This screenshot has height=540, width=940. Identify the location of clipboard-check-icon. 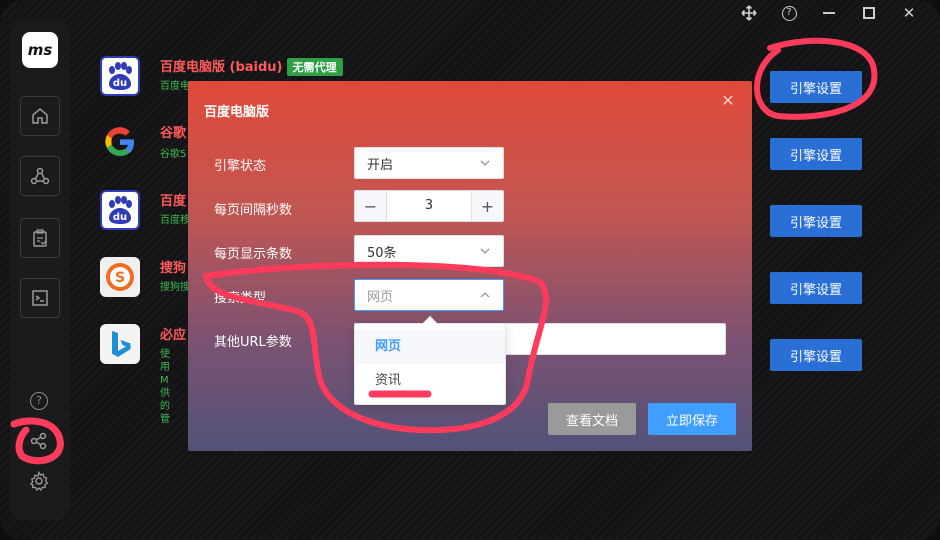
(40, 238).